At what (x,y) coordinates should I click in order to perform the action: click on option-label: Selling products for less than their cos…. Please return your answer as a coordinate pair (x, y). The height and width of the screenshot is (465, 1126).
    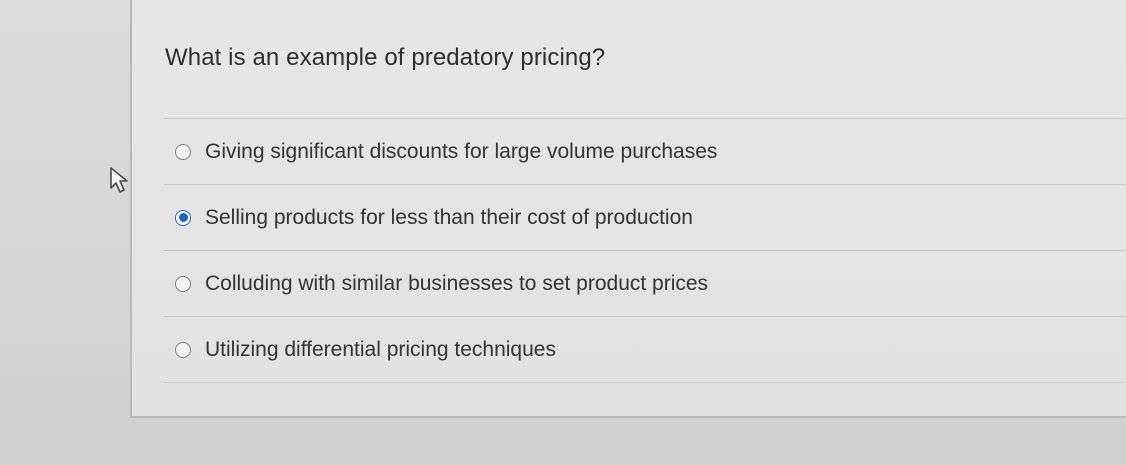
    Looking at the image, I should click on (449, 217).